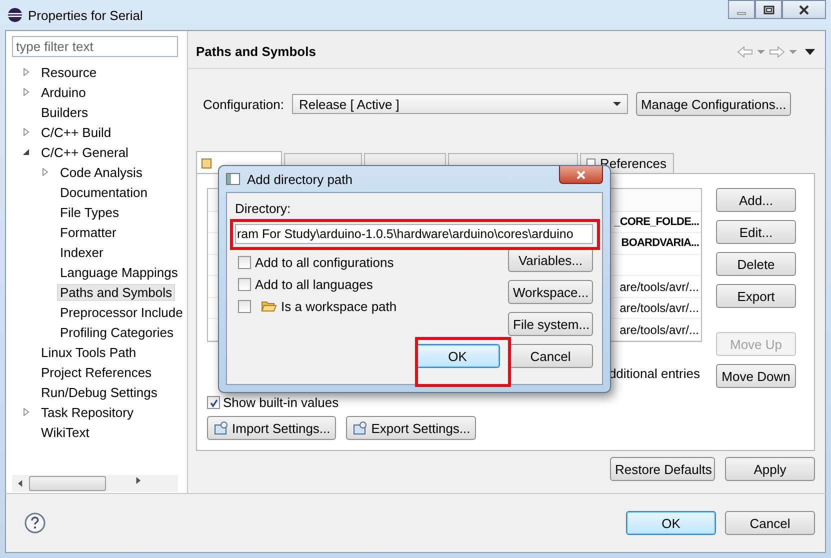 This screenshot has height=558, width=831. What do you see at coordinates (89, 352) in the screenshot?
I see `tree-item: Linux Tools Path` at bounding box center [89, 352].